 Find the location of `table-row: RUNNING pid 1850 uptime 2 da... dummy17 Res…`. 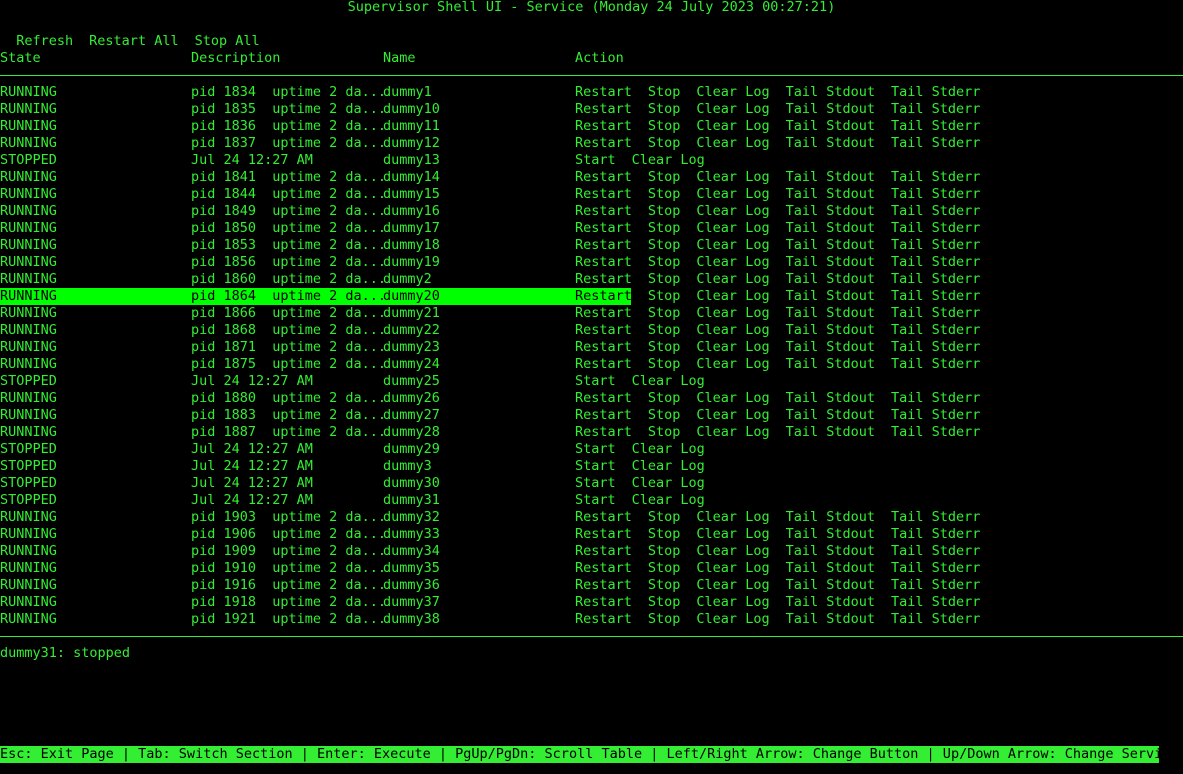

table-row: RUNNING pid 1850 uptime 2 da... dummy17 Res… is located at coordinates (591, 228).